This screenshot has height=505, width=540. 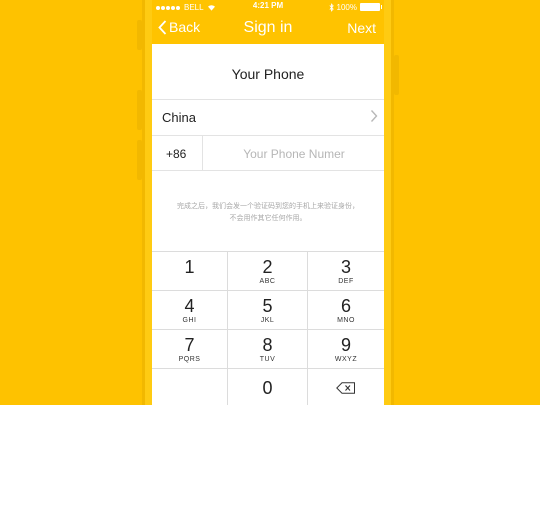 What do you see at coordinates (346, 7) in the screenshot?
I see `battery-percent: 100%` at bounding box center [346, 7].